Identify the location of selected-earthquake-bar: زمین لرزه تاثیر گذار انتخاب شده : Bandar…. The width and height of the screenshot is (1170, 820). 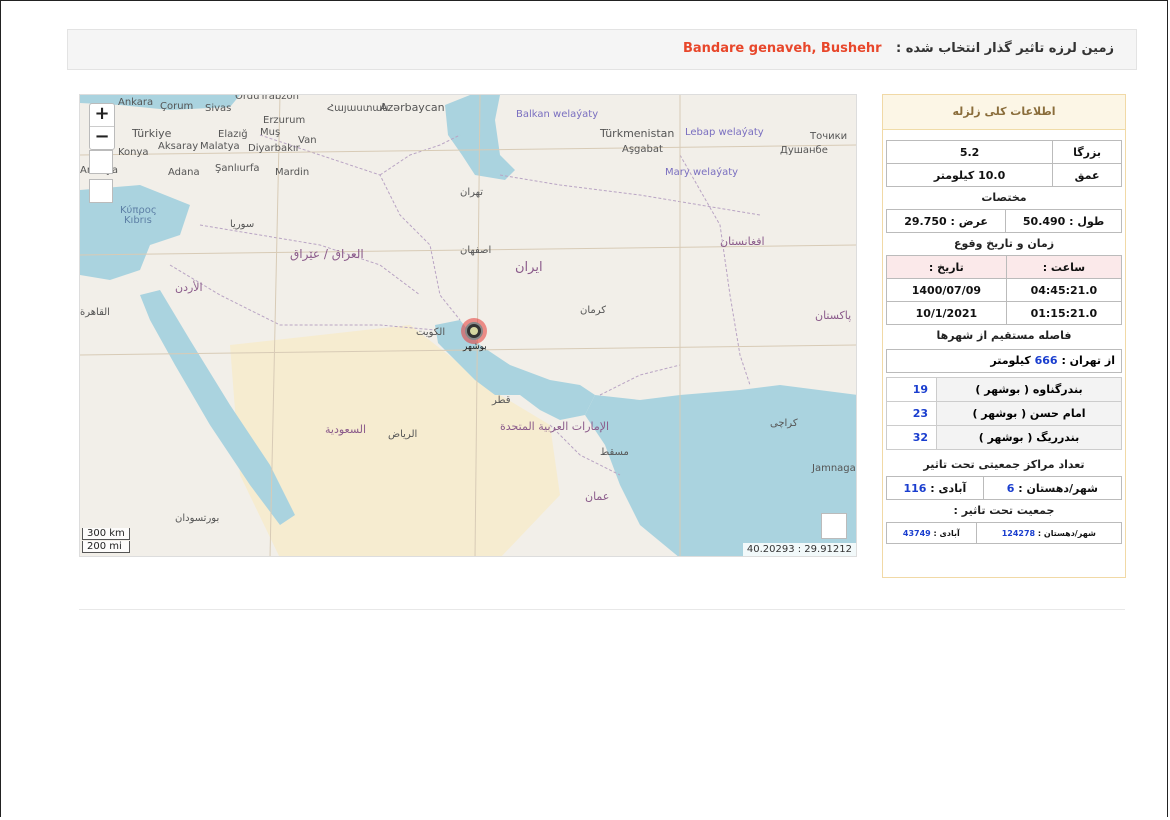
(602, 49).